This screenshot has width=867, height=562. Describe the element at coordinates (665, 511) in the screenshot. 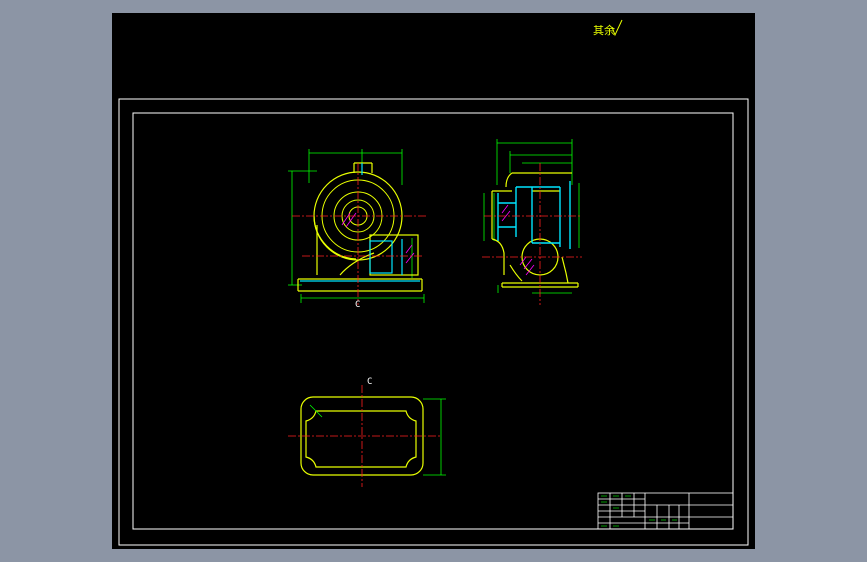

I see `title-block` at that location.